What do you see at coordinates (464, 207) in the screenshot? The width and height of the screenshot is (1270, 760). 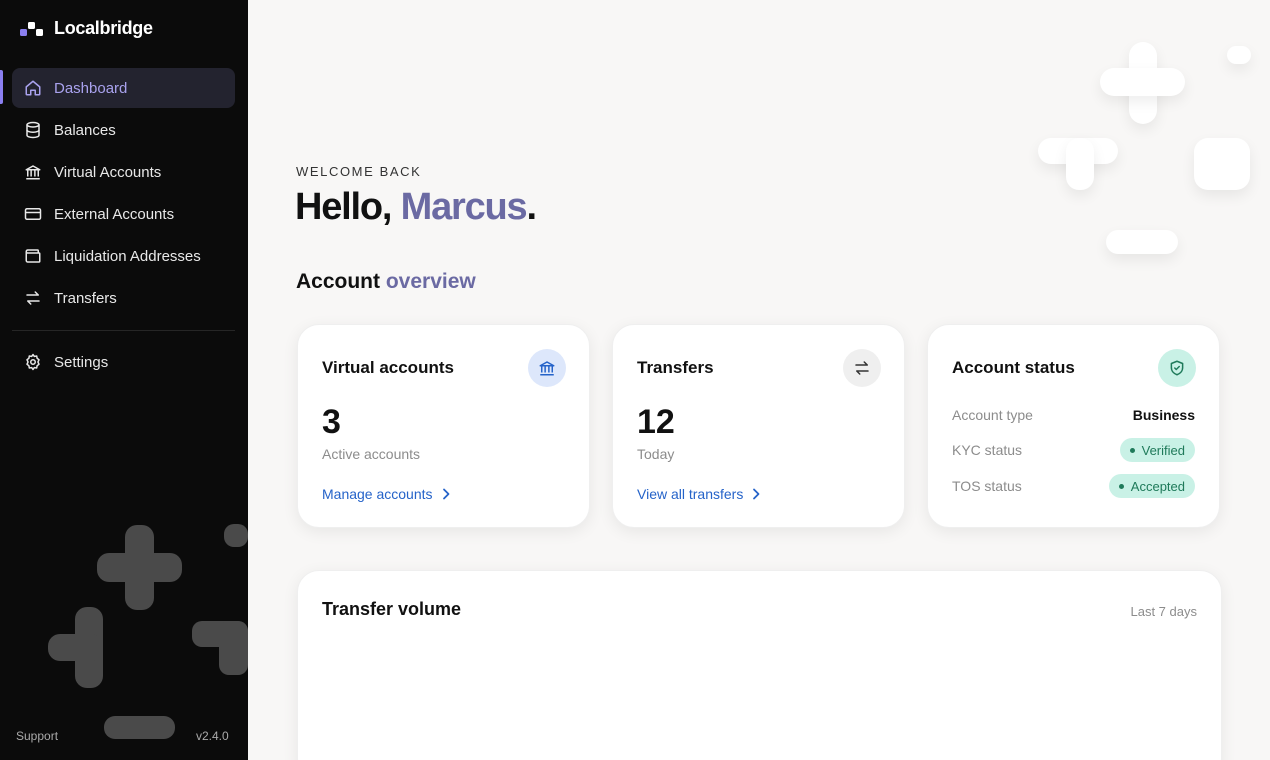 I see `user-name: Marcus` at bounding box center [464, 207].